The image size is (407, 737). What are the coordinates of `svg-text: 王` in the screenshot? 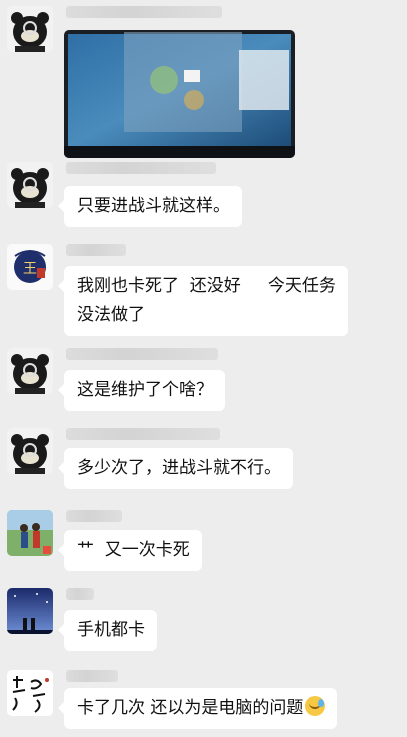 It's located at (30, 269).